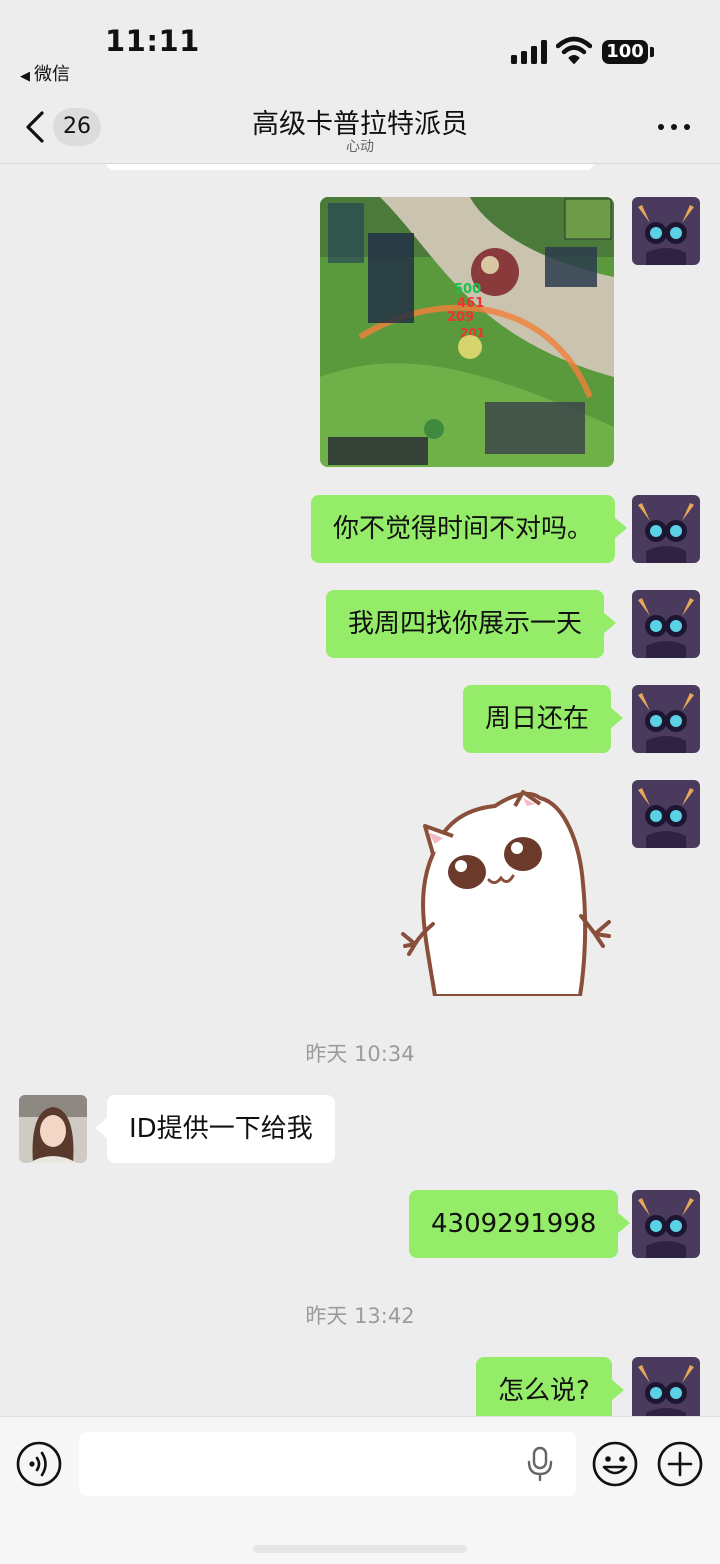 The image size is (720, 1564). Describe the element at coordinates (350, 167) in the screenshot. I see `previous-message-edge` at that location.